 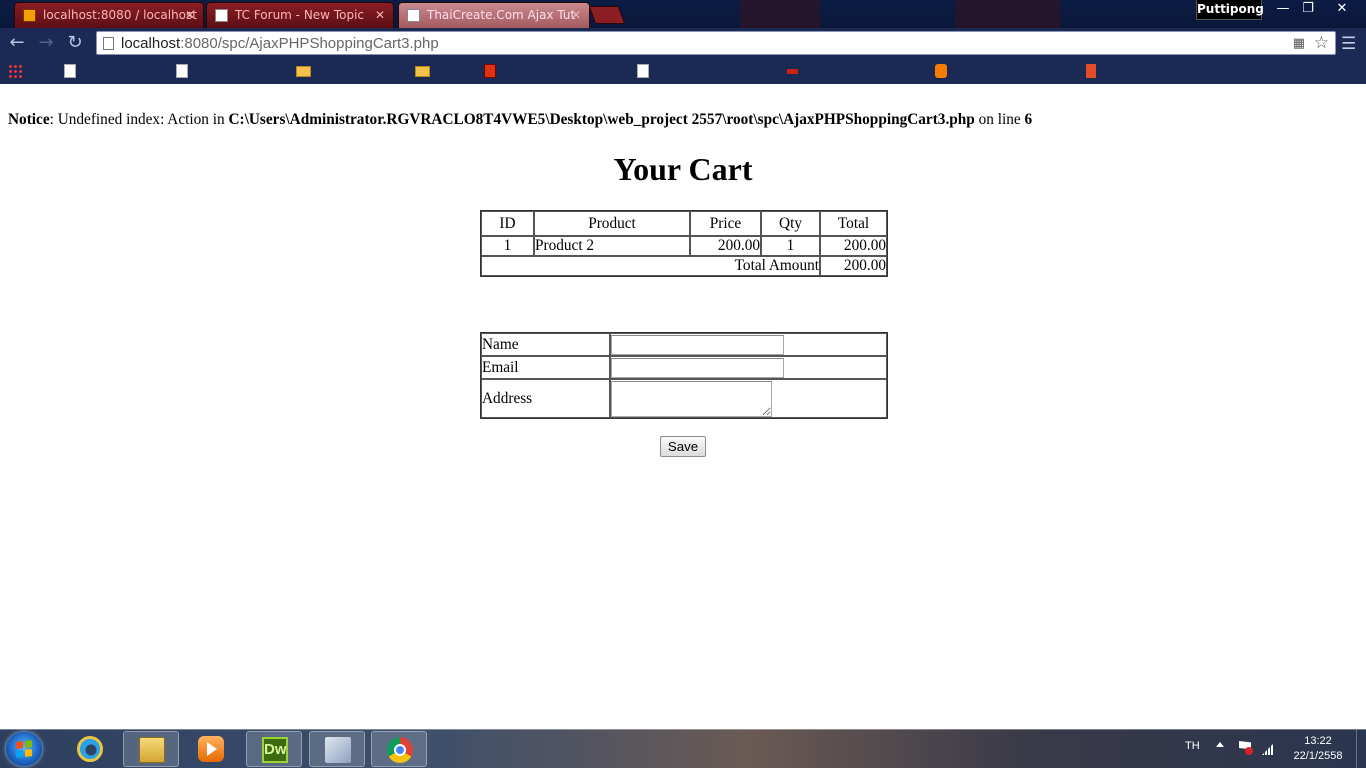 What do you see at coordinates (151, 43) in the screenshot?
I see `url-host: localhost` at bounding box center [151, 43].